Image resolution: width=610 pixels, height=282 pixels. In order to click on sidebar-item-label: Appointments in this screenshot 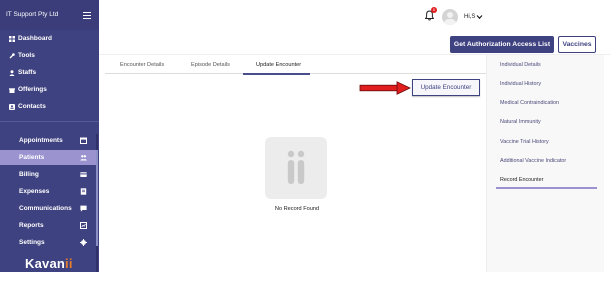, I will do `click(41, 140)`.